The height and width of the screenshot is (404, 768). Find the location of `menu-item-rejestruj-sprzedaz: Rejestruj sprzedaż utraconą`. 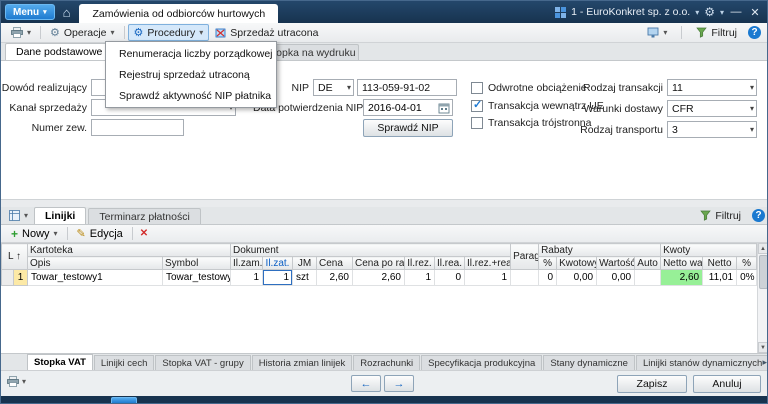

menu-item-rejestruj-sprzedaz: Rejestruj sprzedaż utraconą is located at coordinates (191, 74).